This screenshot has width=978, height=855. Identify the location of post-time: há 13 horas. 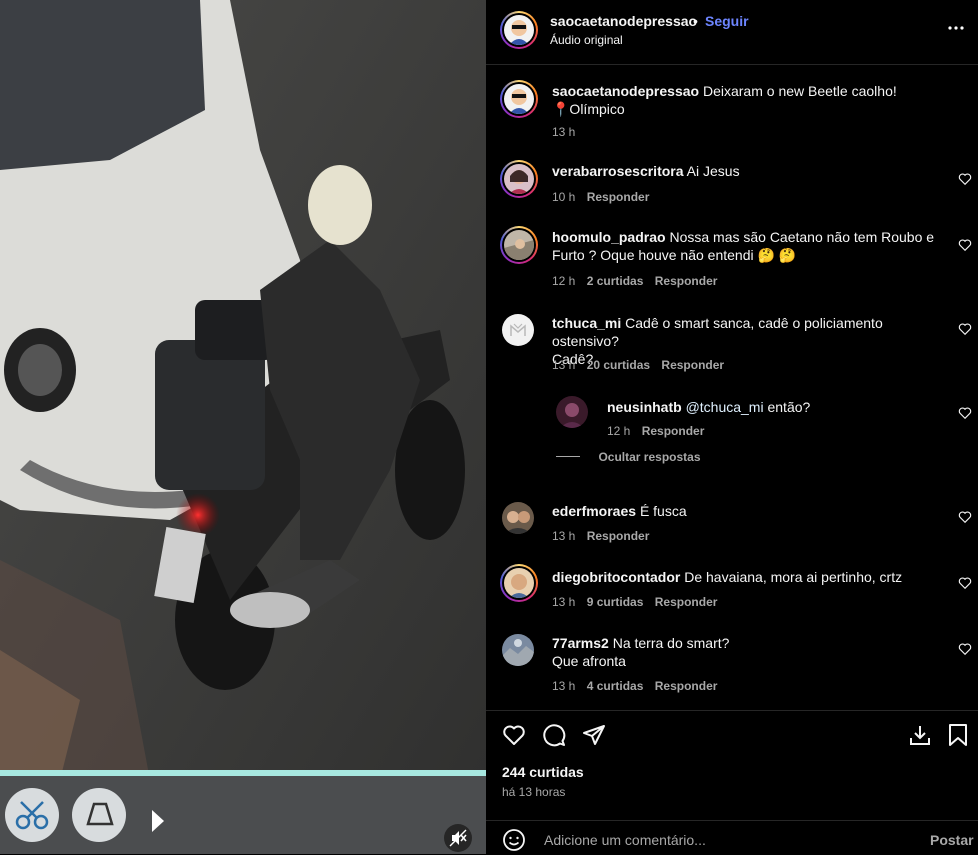
(533, 792).